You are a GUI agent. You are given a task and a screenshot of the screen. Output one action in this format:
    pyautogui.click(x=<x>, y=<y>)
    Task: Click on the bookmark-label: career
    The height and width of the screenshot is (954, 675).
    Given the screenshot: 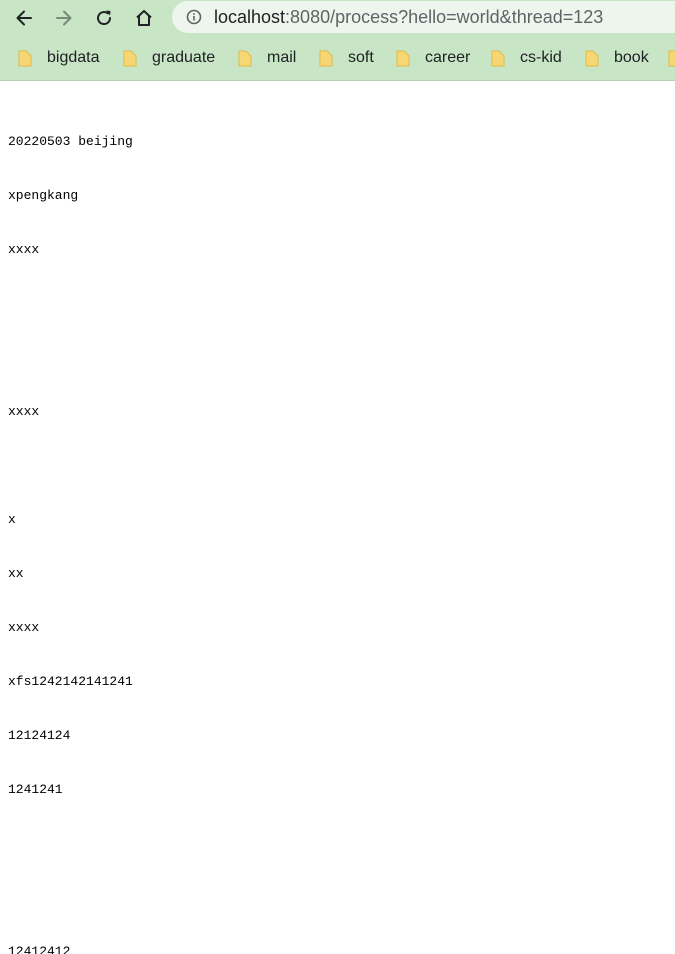 What is the action you would take?
    pyautogui.click(x=448, y=57)
    